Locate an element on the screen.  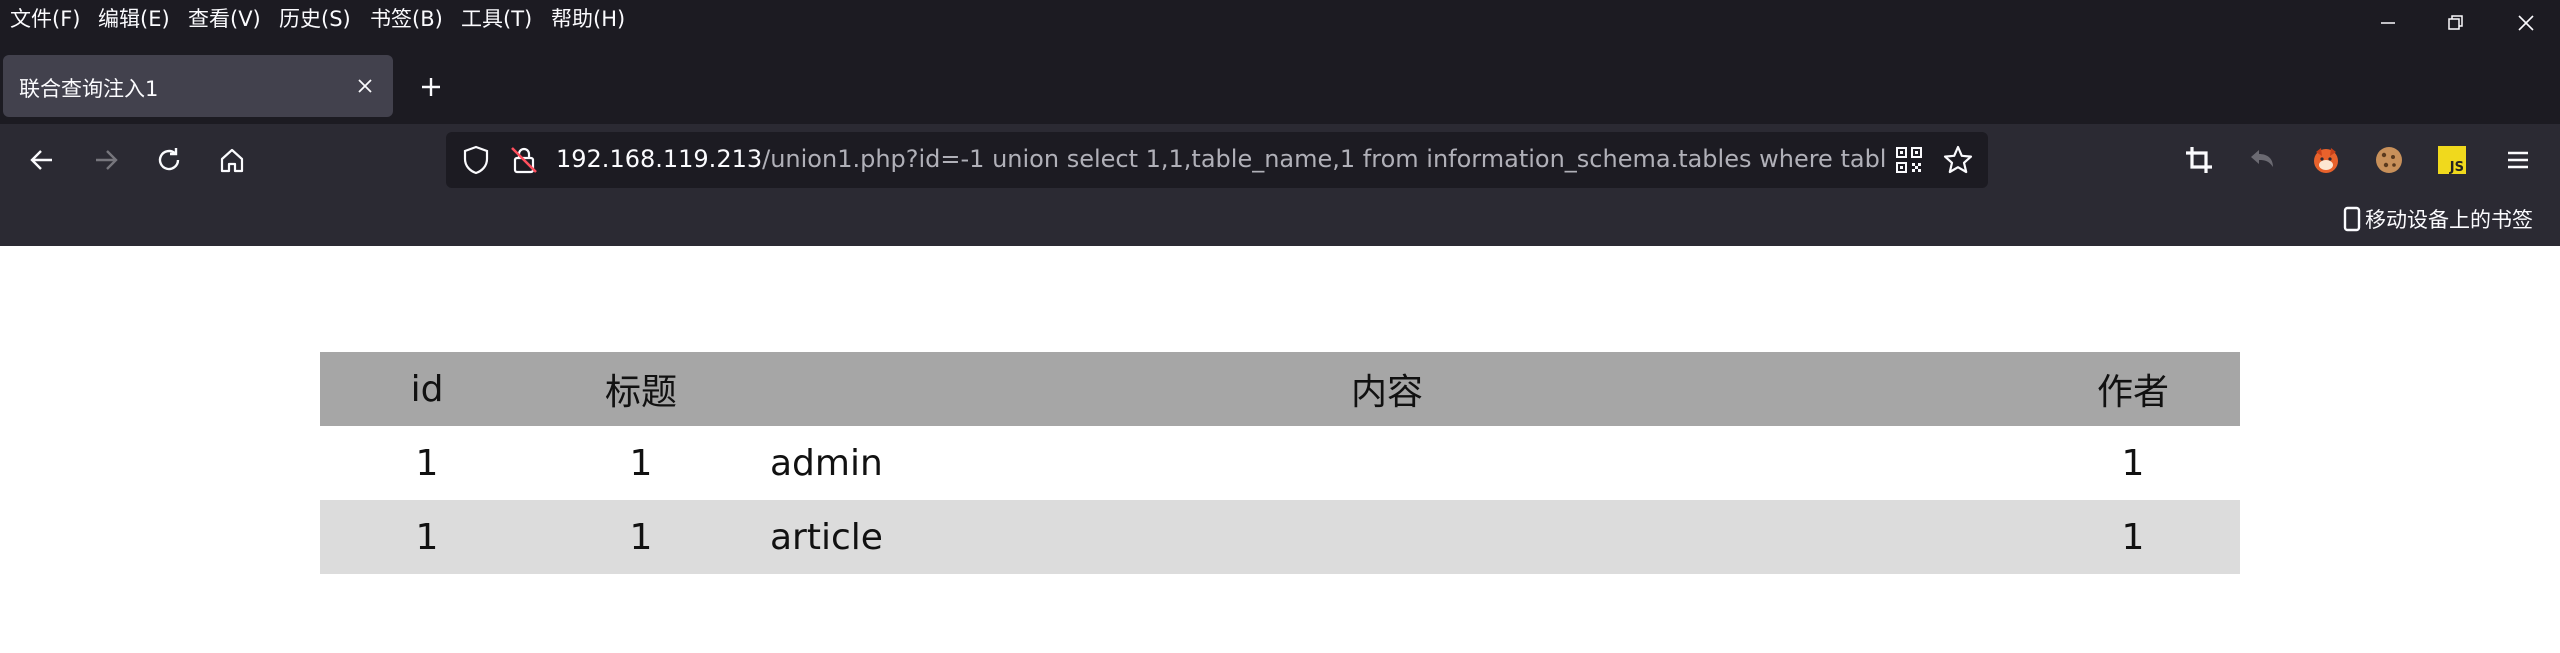
minimize-icon is located at coordinates (2388, 23).